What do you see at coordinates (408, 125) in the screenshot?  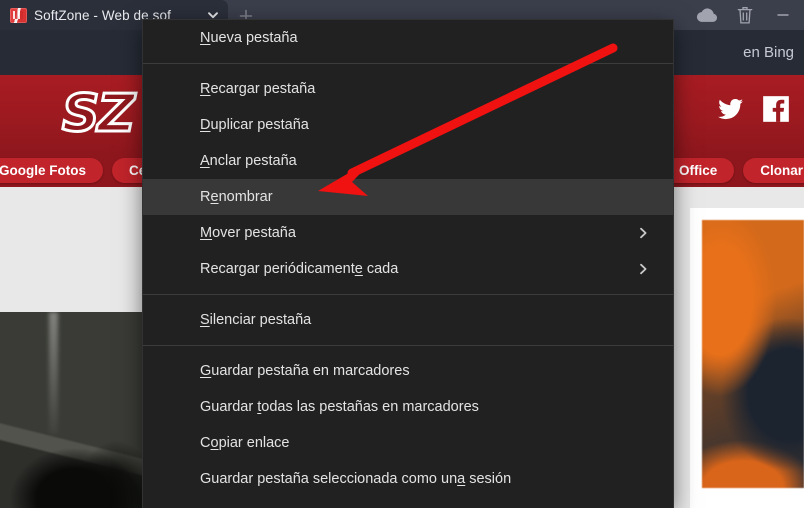 I see `menu-item-duplicar-pestana: Duplicar pestaña` at bounding box center [408, 125].